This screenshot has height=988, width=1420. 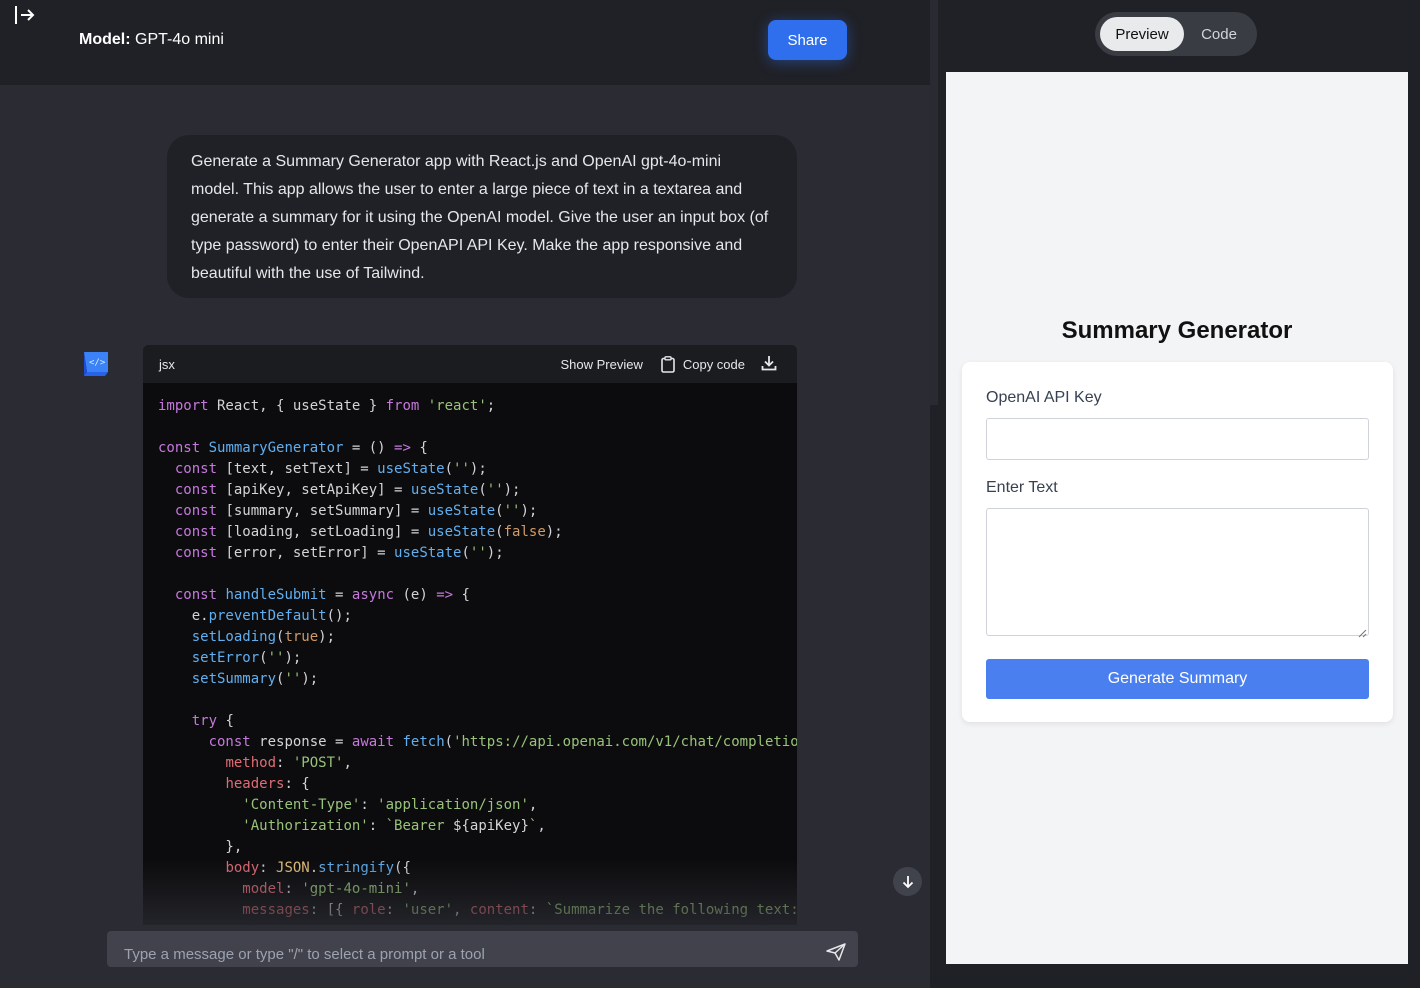 I want to click on copy-code-label: Copy code, so click(x=713, y=364).